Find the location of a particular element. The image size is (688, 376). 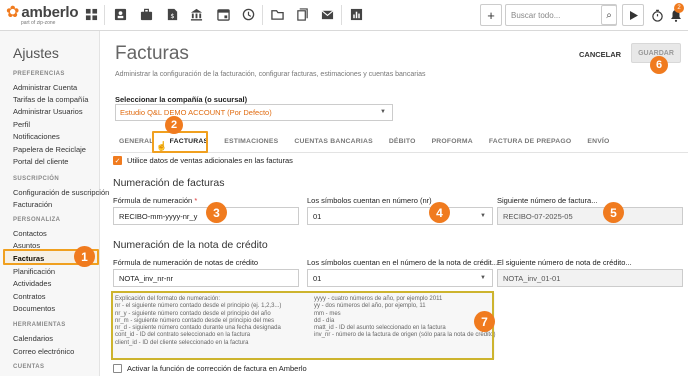

checkbox-unchecked-icon is located at coordinates (117, 368).